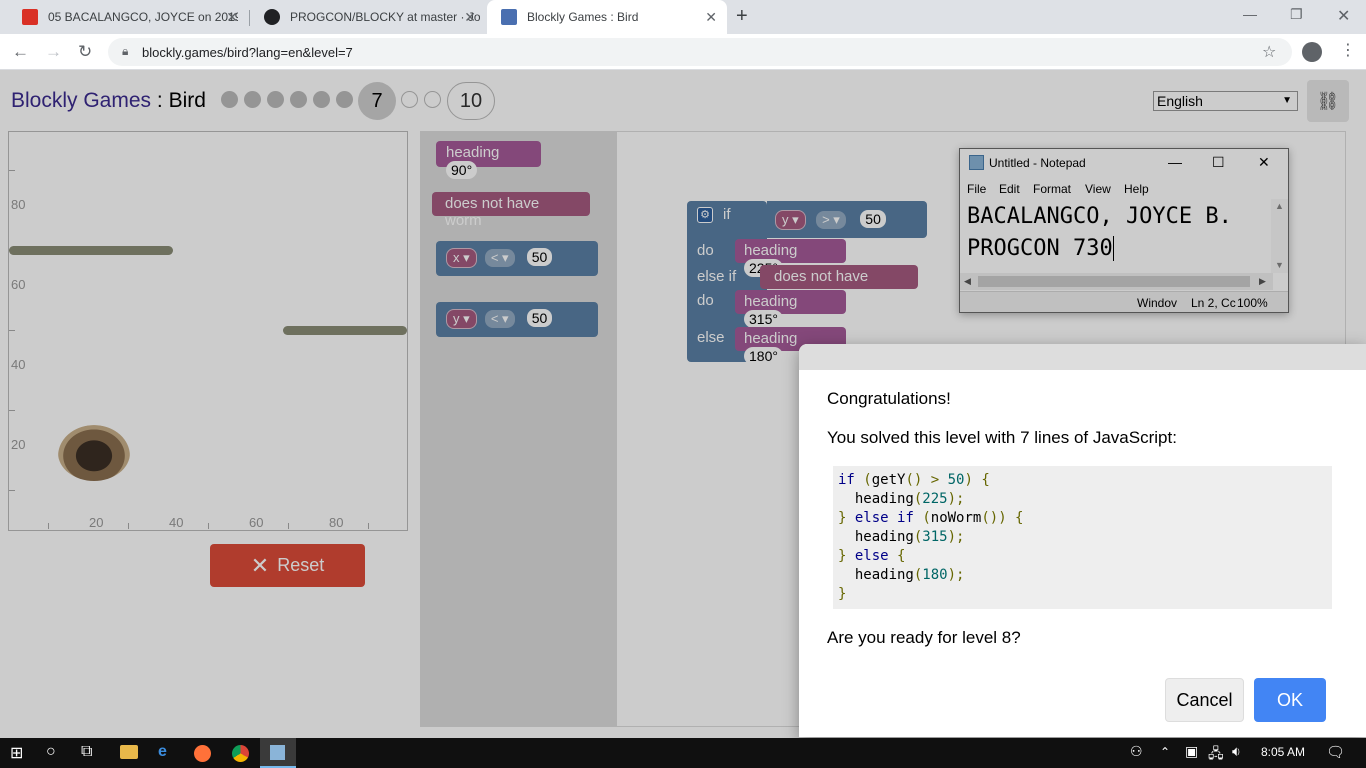 The width and height of the screenshot is (1366, 768). I want to click on security-icon: ▣, so click(1191, 751).